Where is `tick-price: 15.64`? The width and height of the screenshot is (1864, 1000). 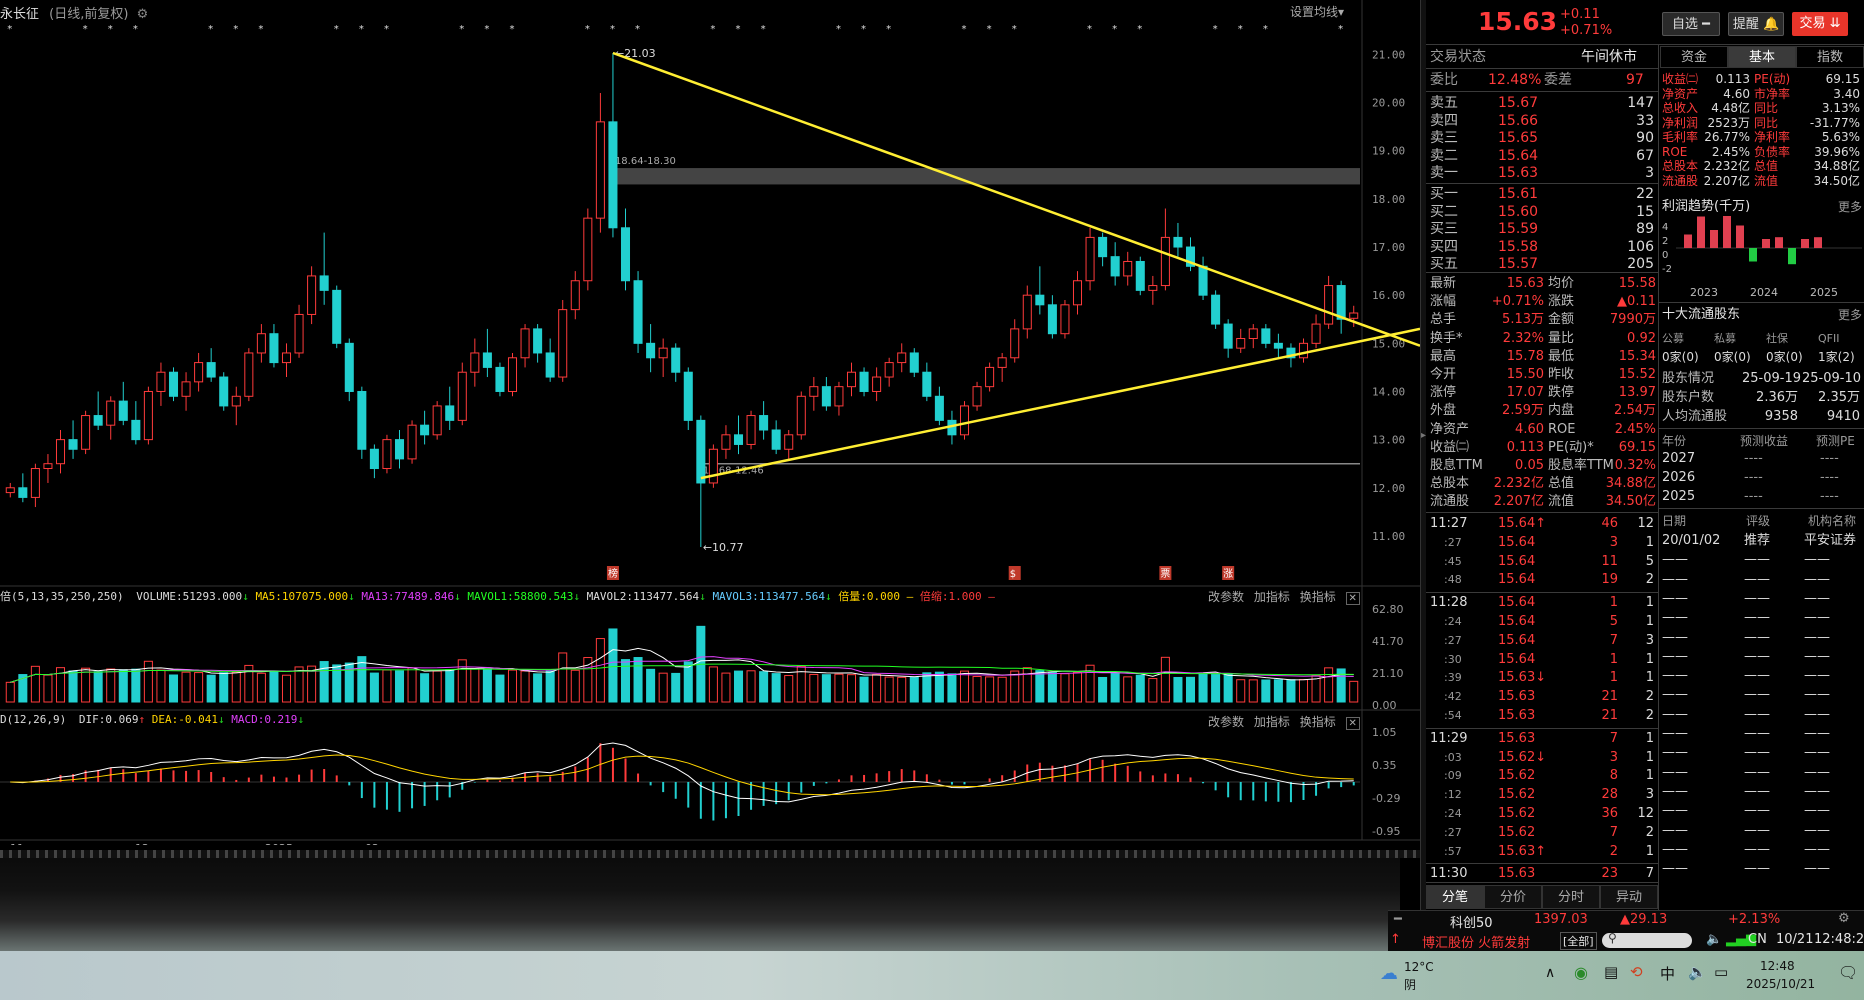
tick-price: 15.64 is located at coordinates (1517, 542).